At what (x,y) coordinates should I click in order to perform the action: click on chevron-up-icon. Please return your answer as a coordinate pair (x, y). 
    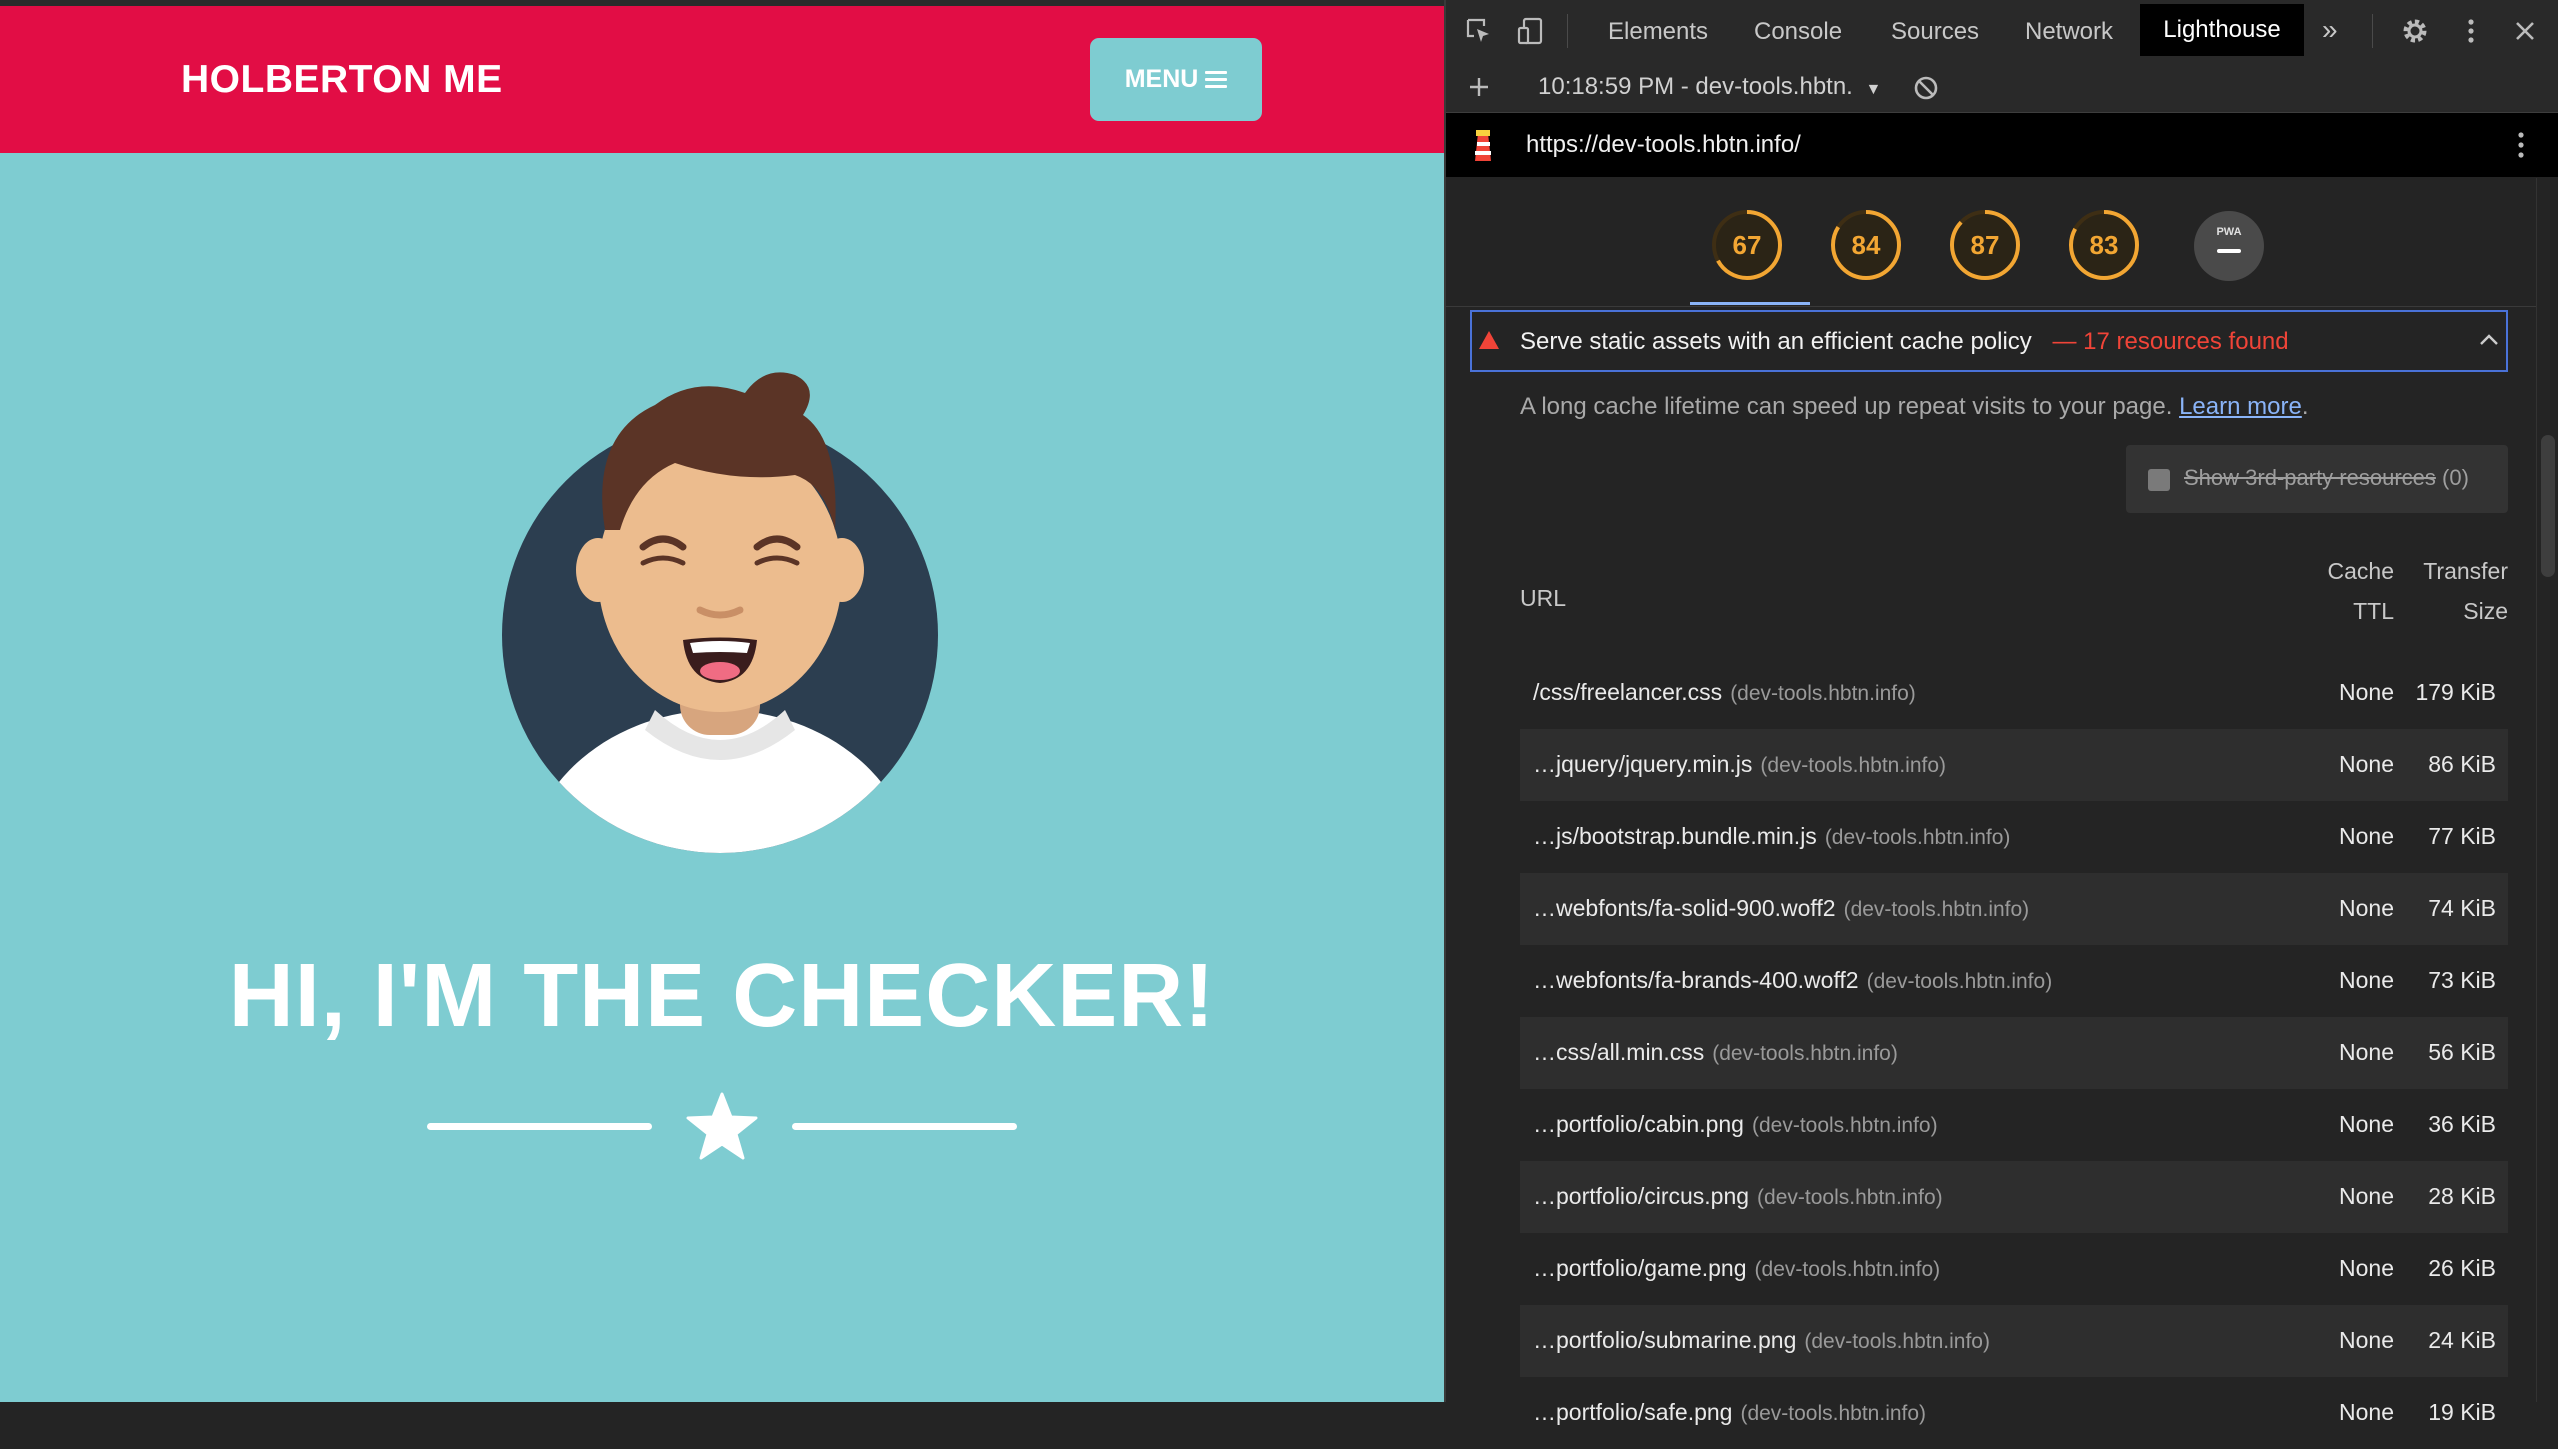
    Looking at the image, I should click on (2489, 340).